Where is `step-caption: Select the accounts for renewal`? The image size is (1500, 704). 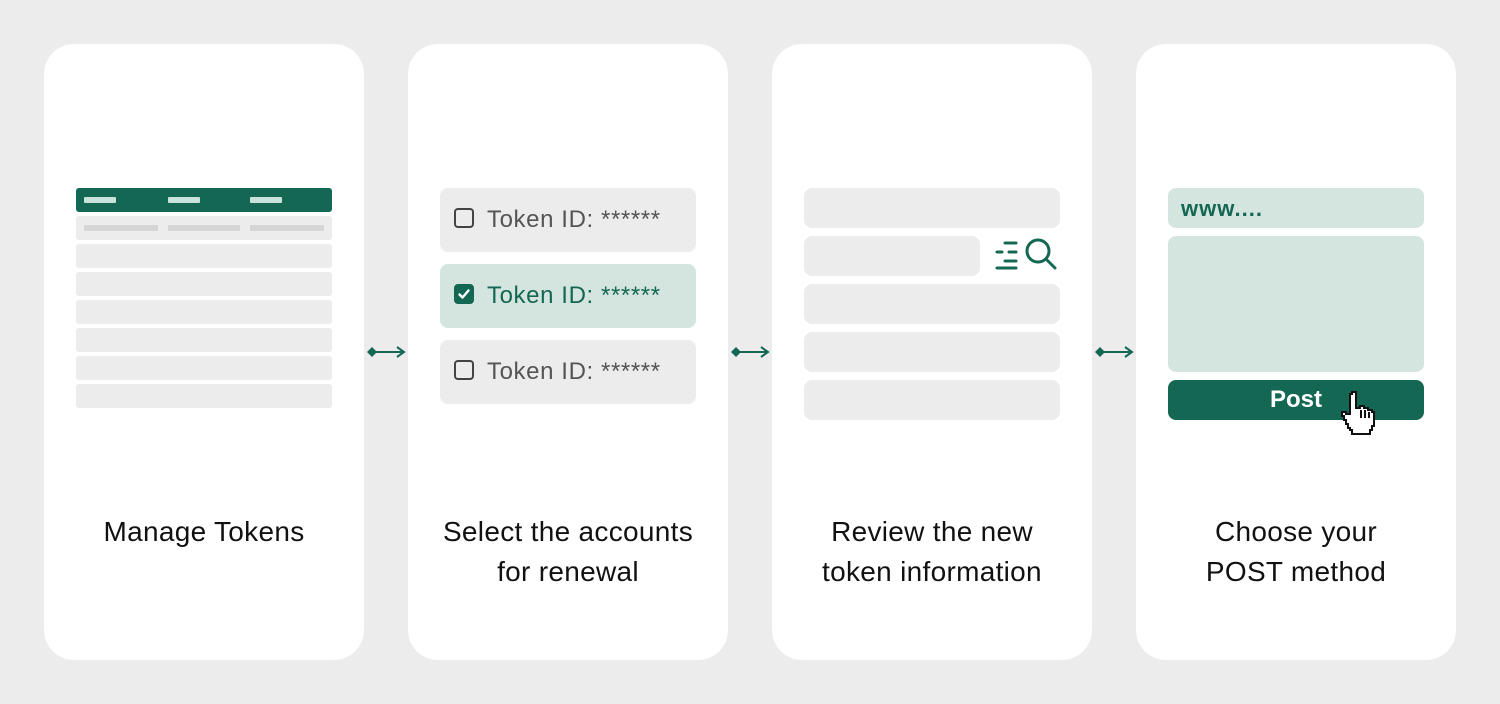
step-caption: Select the accounts for renewal is located at coordinates (568, 552).